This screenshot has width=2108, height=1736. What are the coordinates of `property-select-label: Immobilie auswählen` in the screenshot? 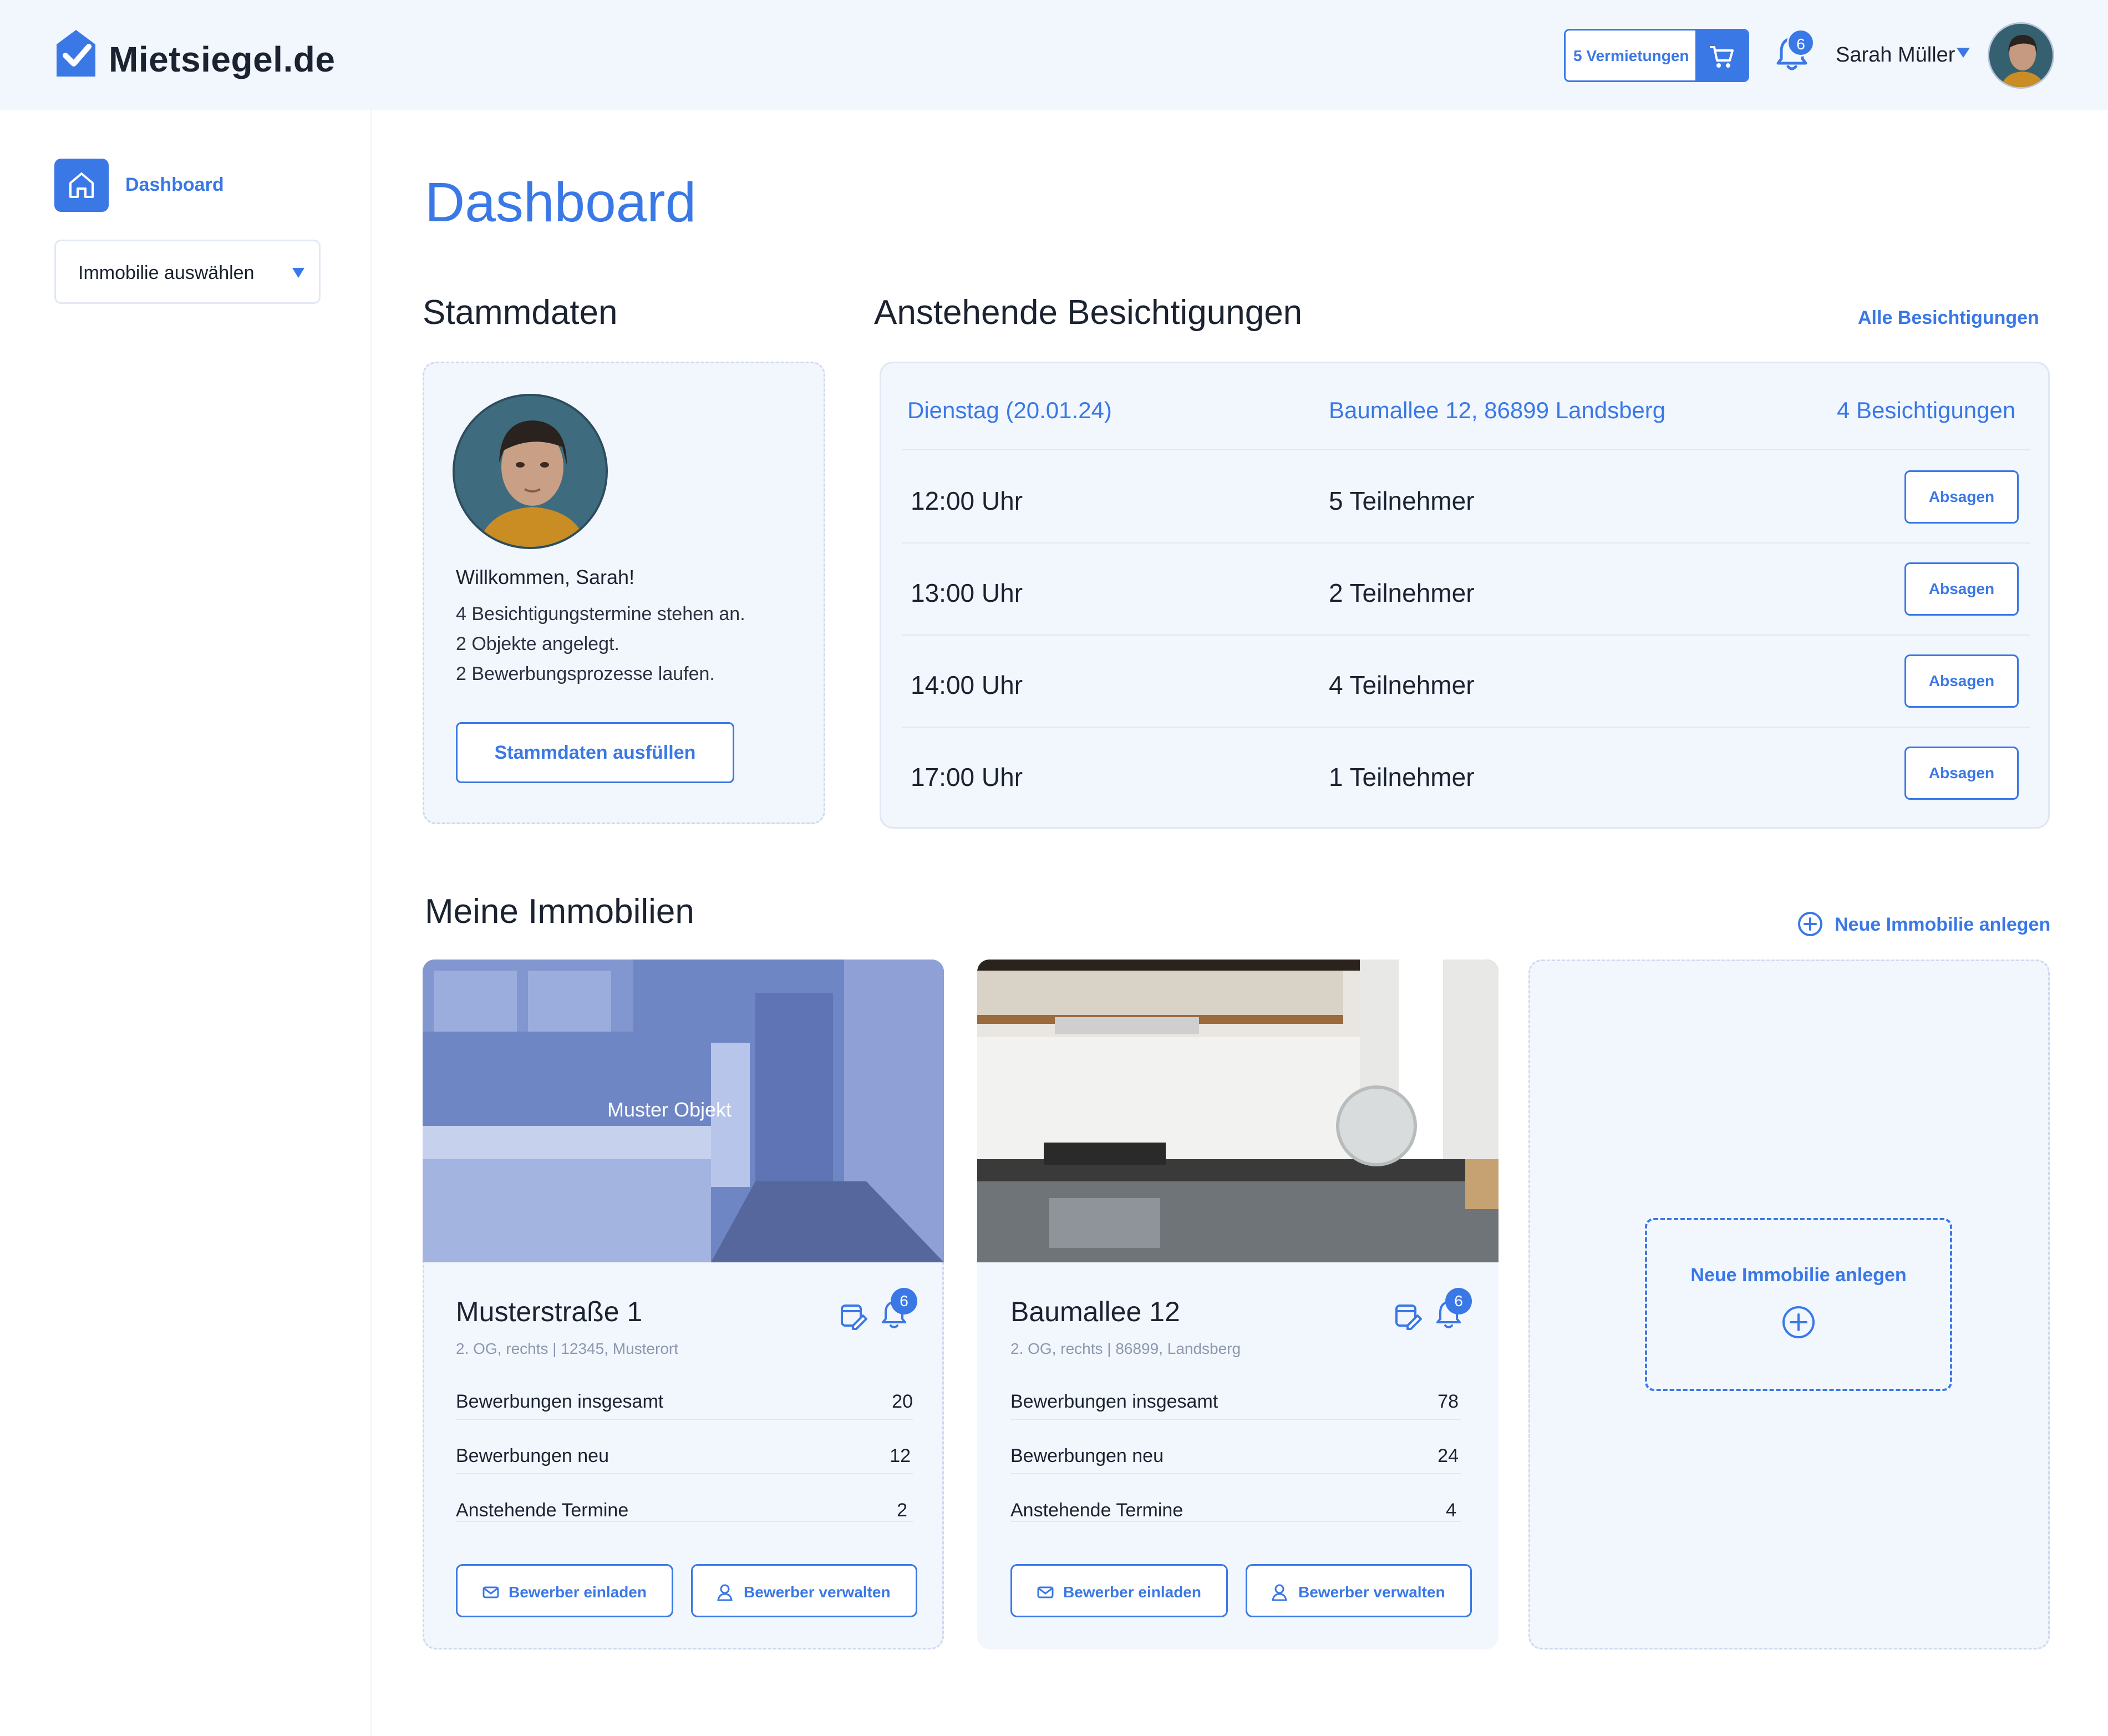 It's located at (166, 272).